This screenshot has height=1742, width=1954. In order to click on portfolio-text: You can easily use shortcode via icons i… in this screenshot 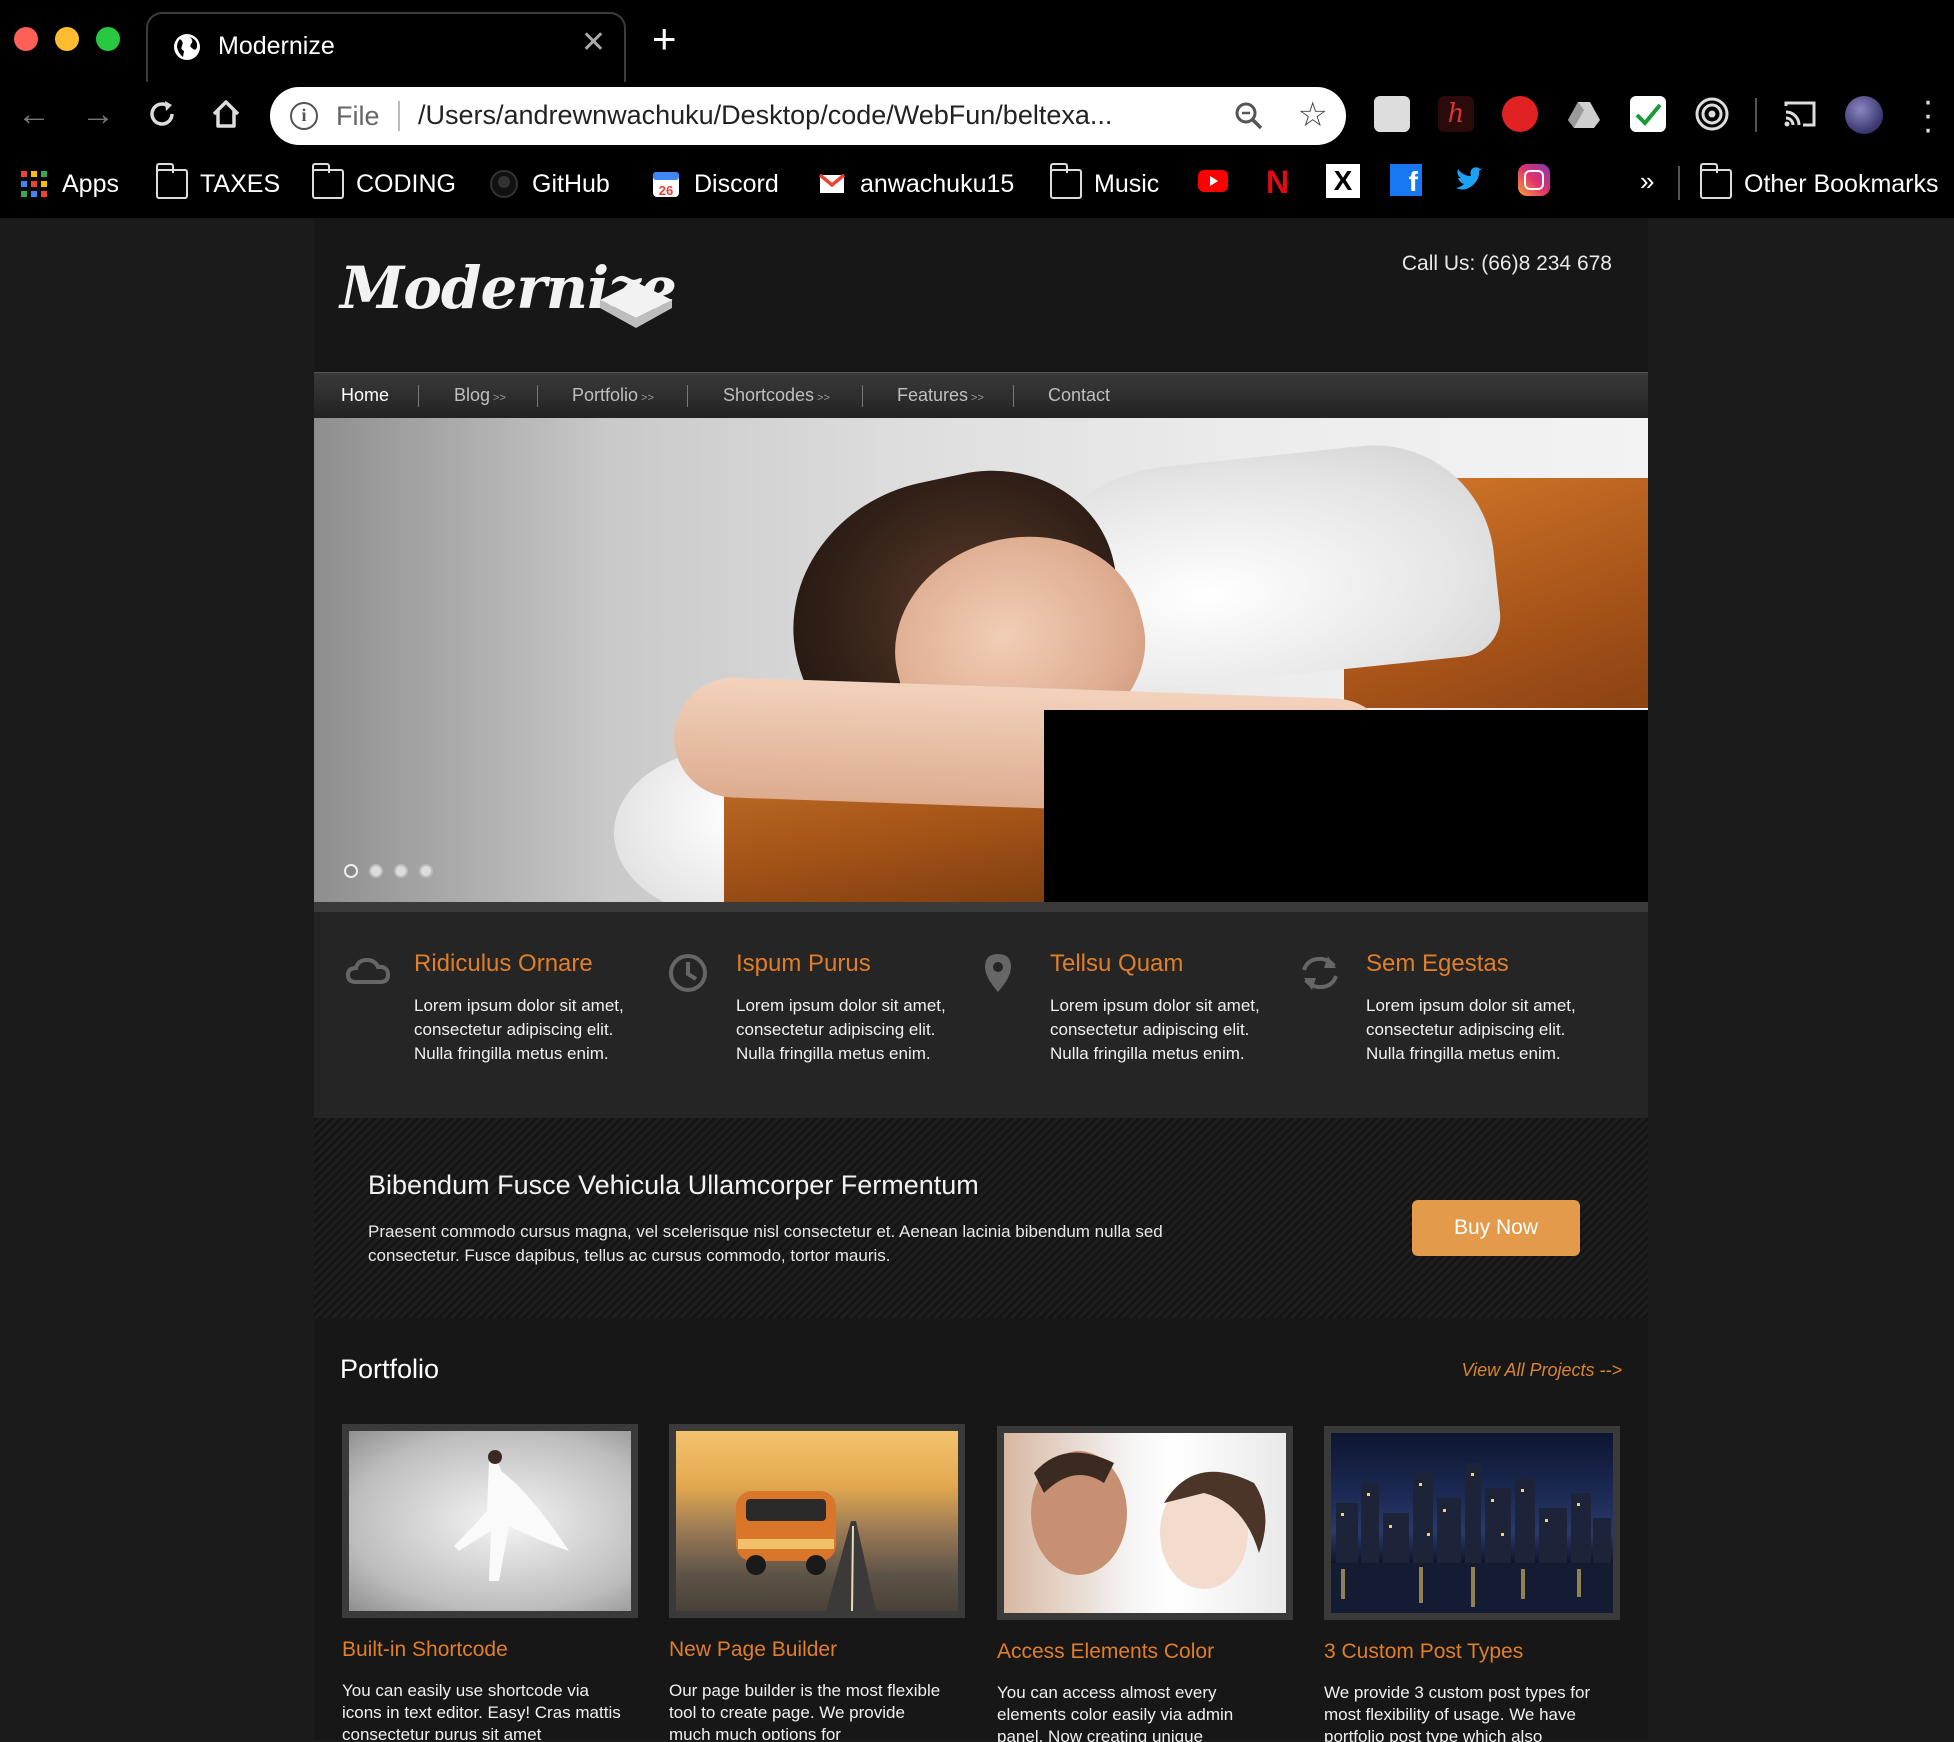, I will do `click(481, 1710)`.